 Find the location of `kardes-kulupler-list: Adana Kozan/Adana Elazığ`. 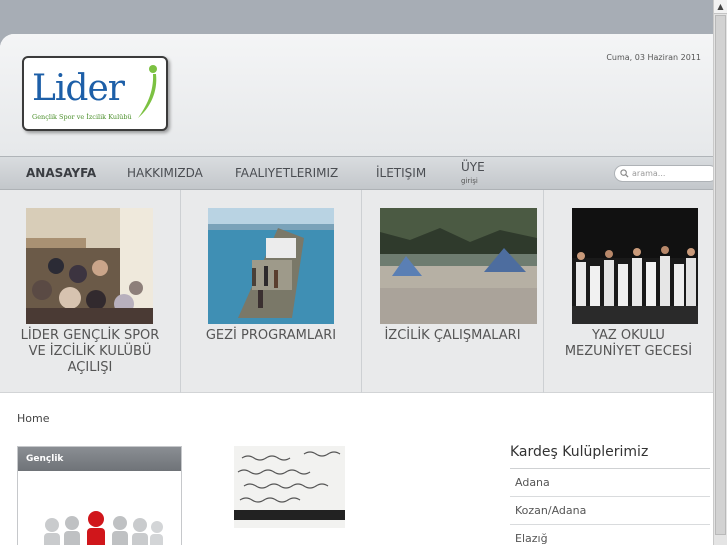

kardes-kulupler-list: Adana Kozan/Adana Elazığ is located at coordinates (610, 507).